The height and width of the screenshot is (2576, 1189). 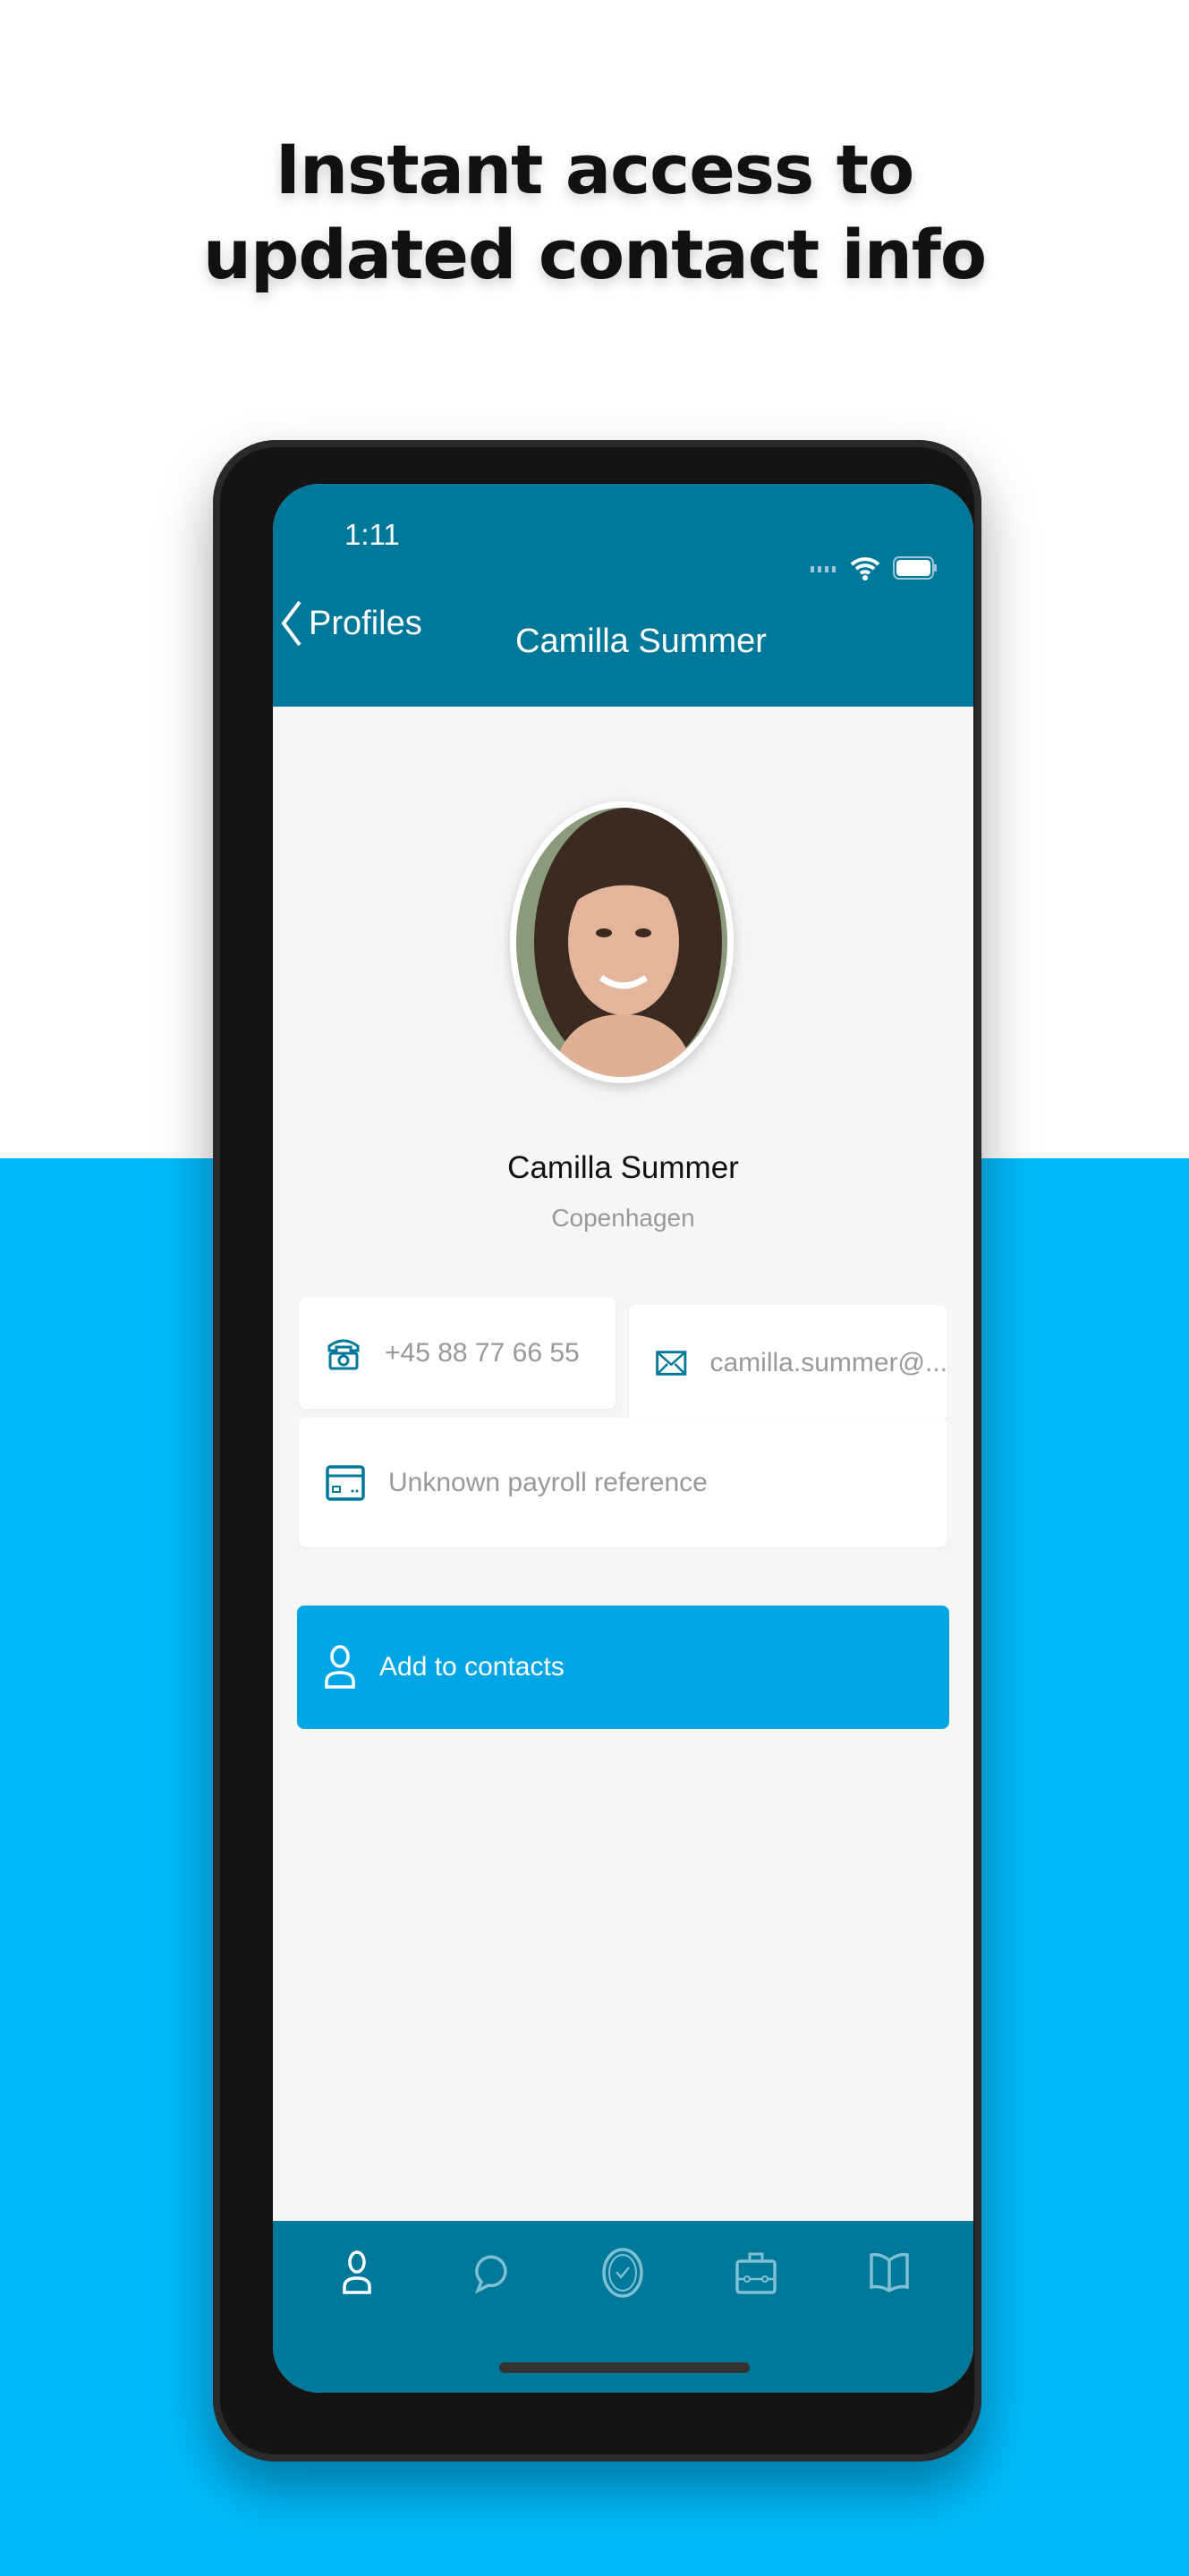 I want to click on signal-icon, so click(x=823, y=569).